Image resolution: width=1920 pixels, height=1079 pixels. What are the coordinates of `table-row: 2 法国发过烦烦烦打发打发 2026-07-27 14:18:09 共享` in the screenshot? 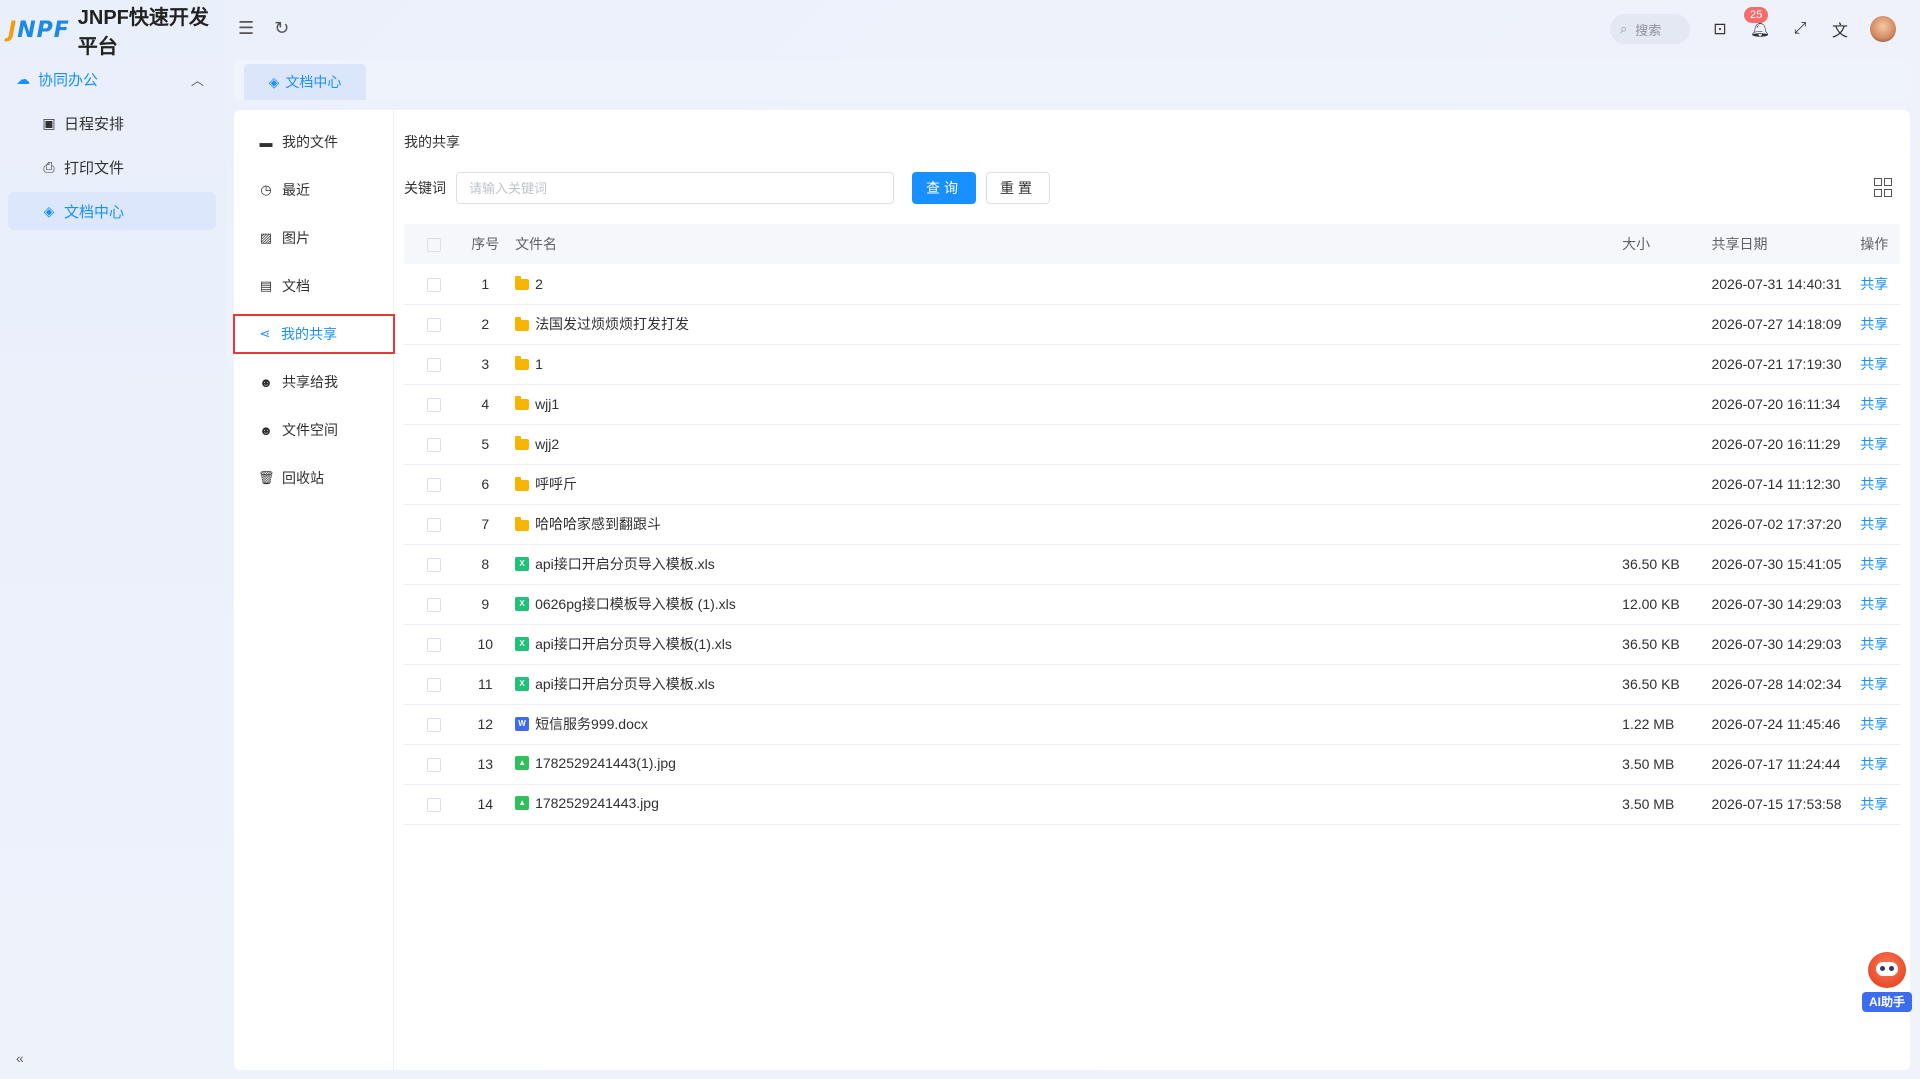 It's located at (1152, 324).